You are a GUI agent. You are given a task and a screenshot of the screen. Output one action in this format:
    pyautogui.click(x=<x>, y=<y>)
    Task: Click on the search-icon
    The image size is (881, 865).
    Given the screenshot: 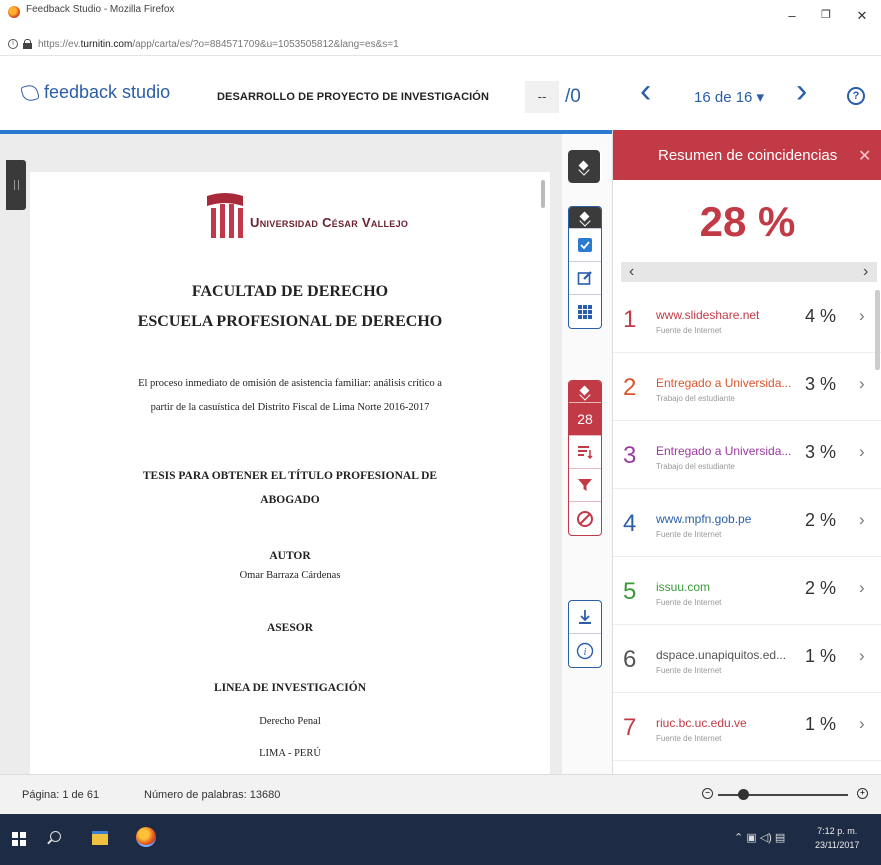 What is the action you would take?
    pyautogui.click(x=55, y=836)
    